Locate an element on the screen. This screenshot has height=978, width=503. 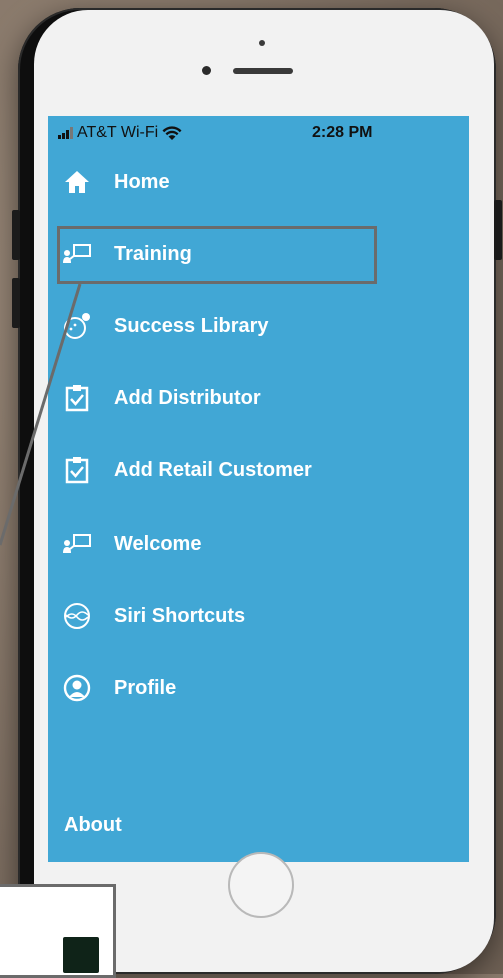
callout-inset-box is located at coordinates (58, 931).